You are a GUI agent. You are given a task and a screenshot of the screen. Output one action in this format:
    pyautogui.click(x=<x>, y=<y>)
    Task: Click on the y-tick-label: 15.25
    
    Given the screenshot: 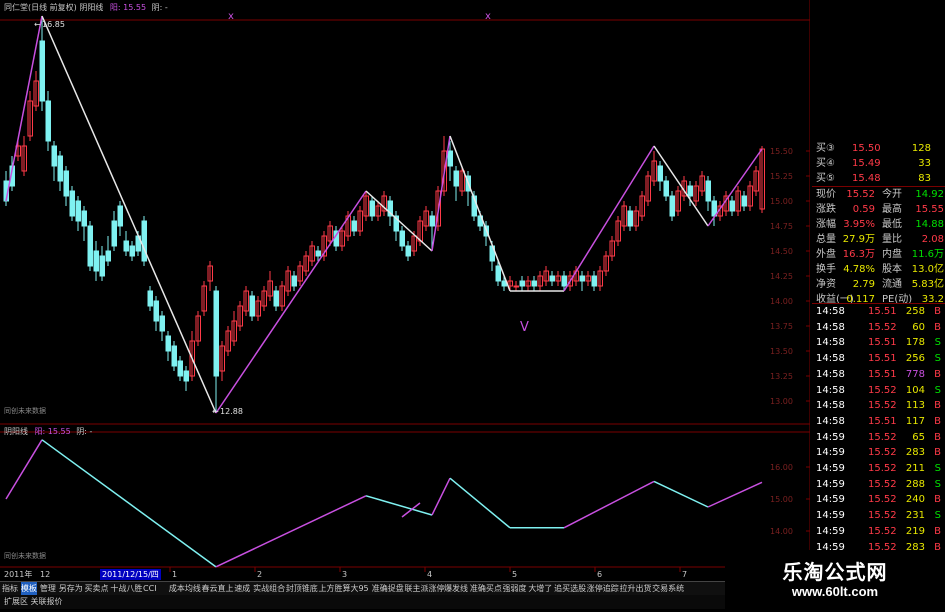 What is the action you would take?
    pyautogui.click(x=781, y=176)
    